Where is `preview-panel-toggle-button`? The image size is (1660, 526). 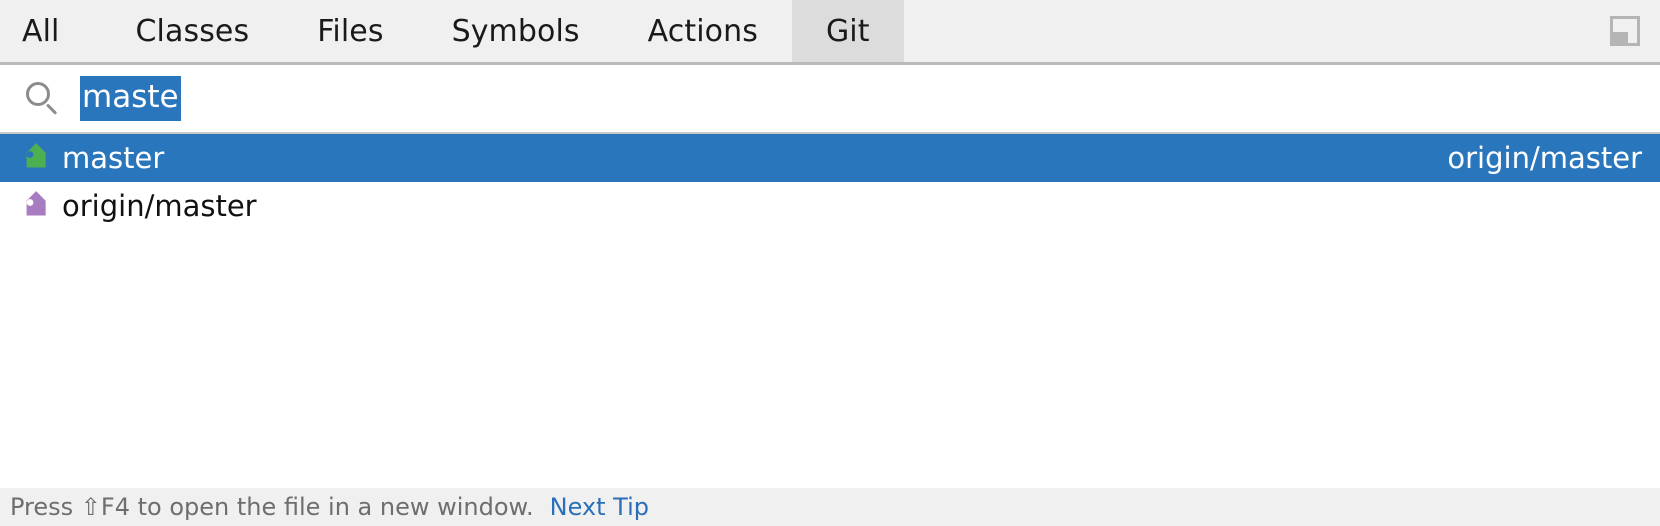 preview-panel-toggle-button is located at coordinates (1625, 31).